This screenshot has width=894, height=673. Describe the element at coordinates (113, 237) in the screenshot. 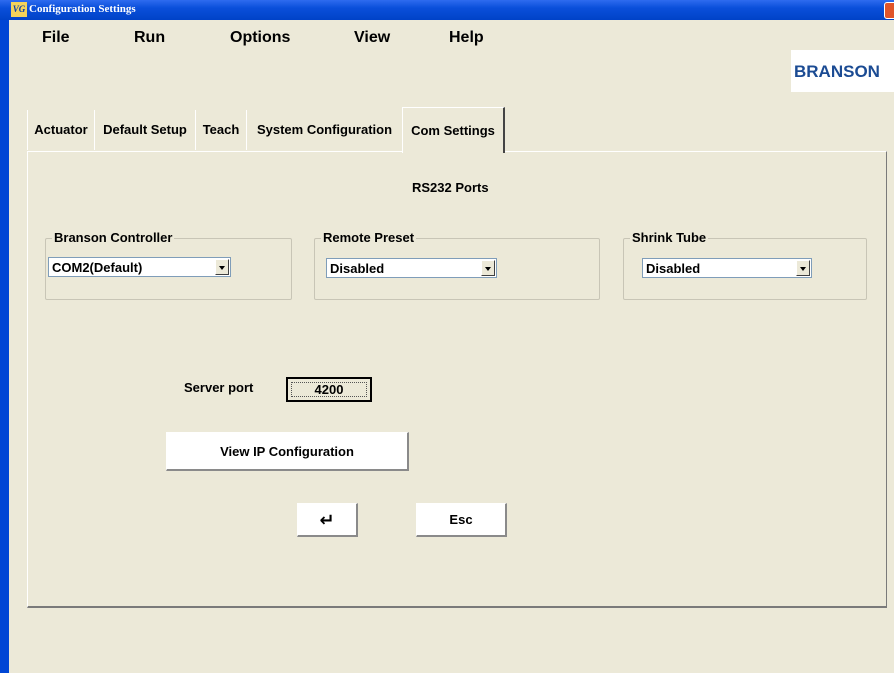

I see `branson-controller-label: Branson Controller` at that location.